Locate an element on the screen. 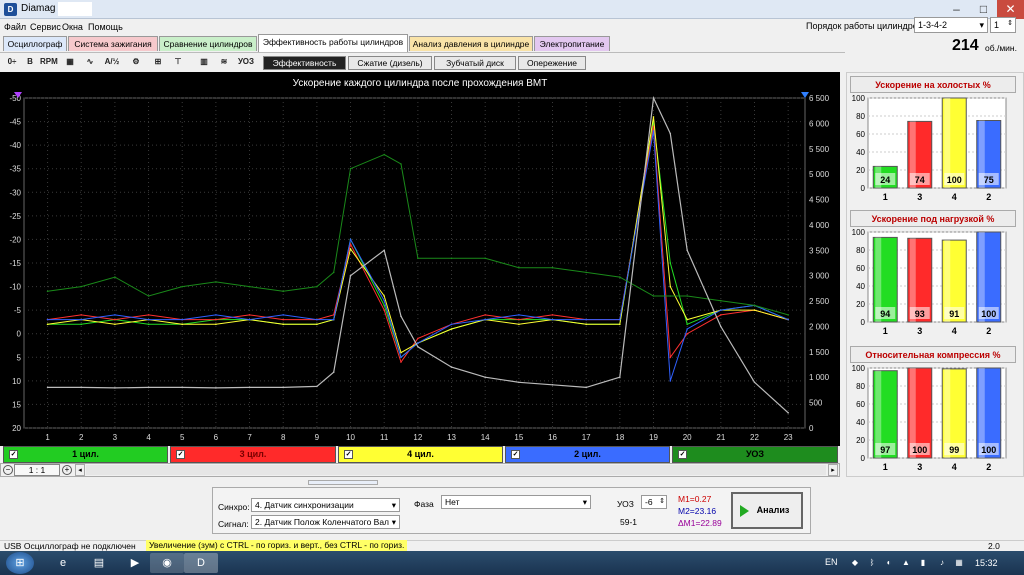 Image resolution: width=1024 pixels, height=575 pixels. chevron-down-icon: ▾ is located at coordinates (393, 522).